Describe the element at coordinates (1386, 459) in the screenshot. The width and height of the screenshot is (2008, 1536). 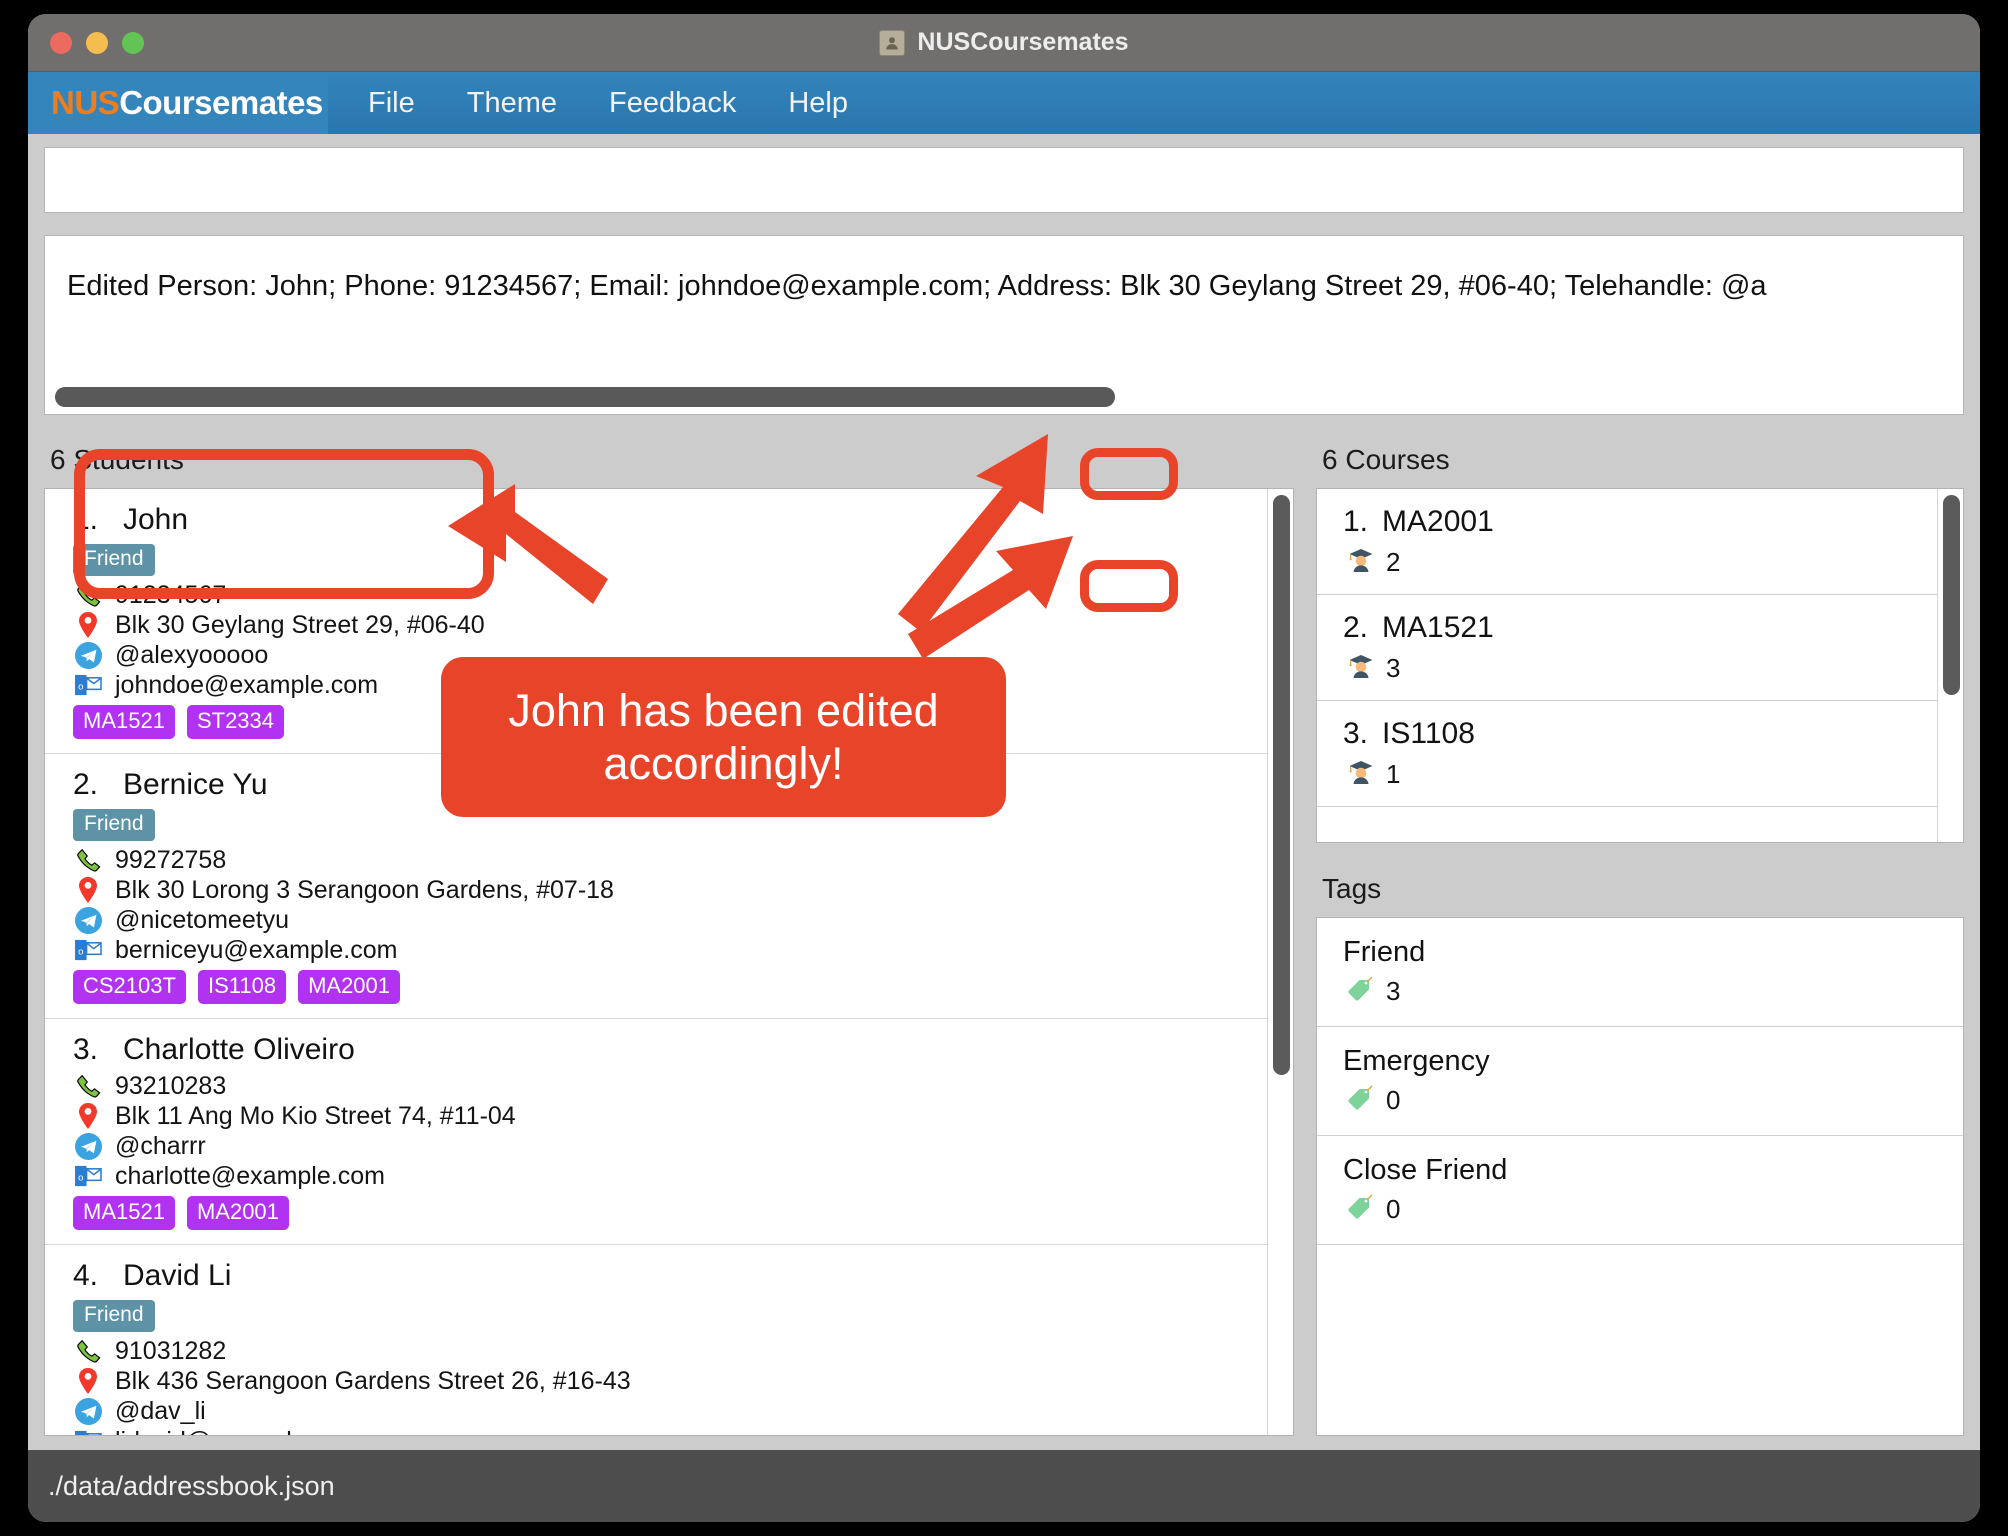
I see `courses-heading: 6 Courses` at that location.